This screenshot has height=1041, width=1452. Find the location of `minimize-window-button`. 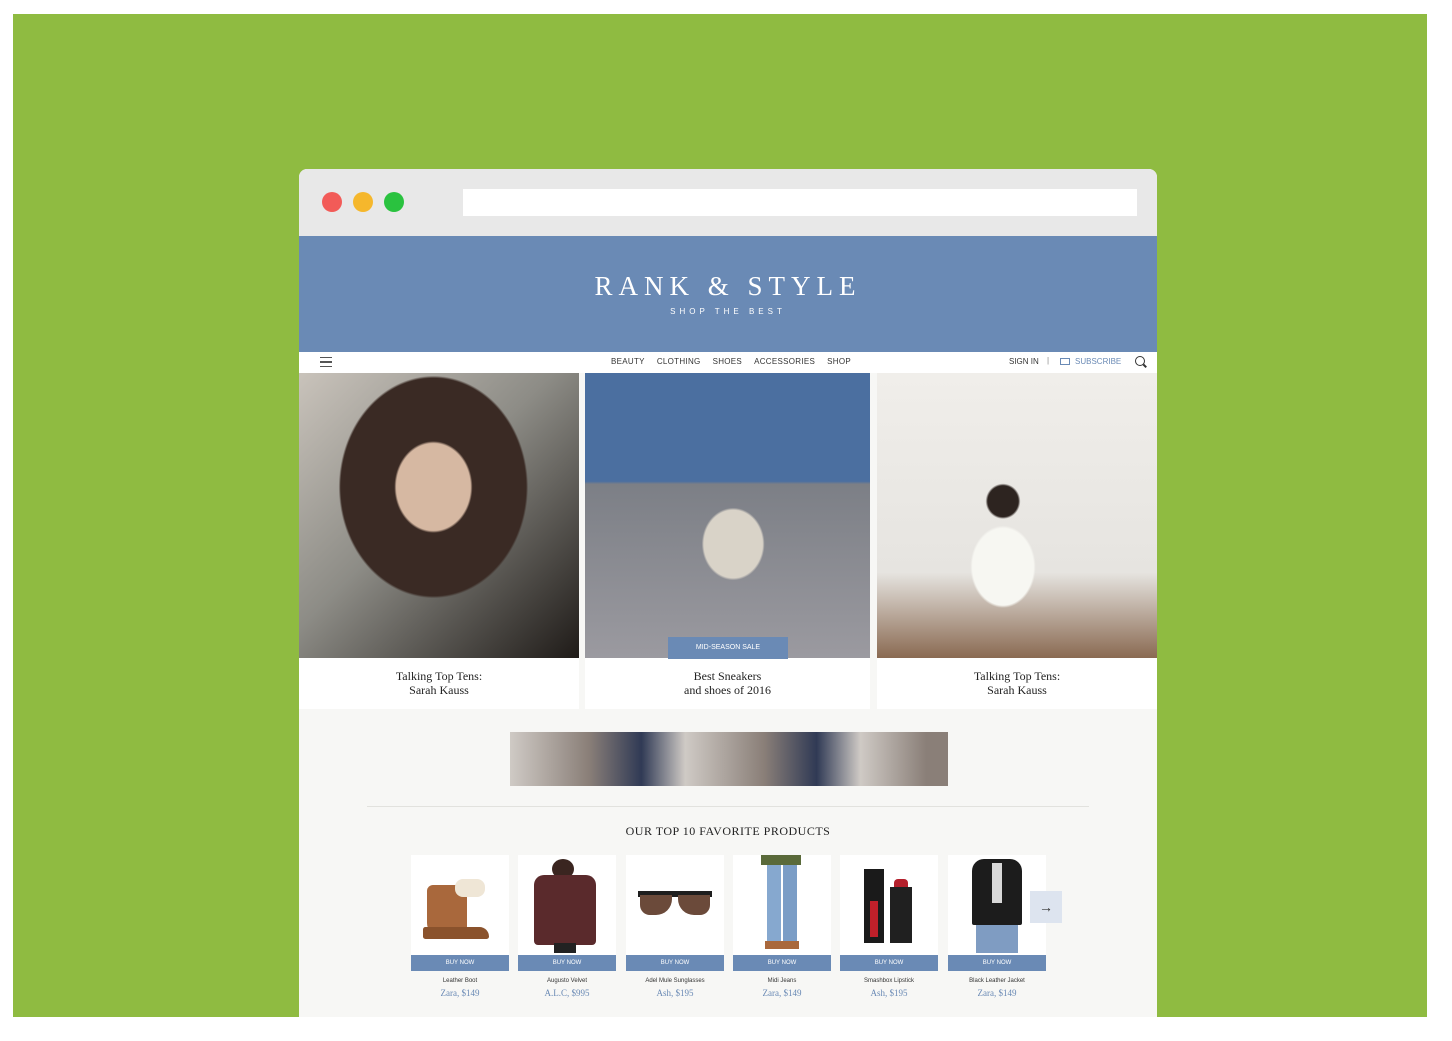

minimize-window-button is located at coordinates (363, 202).